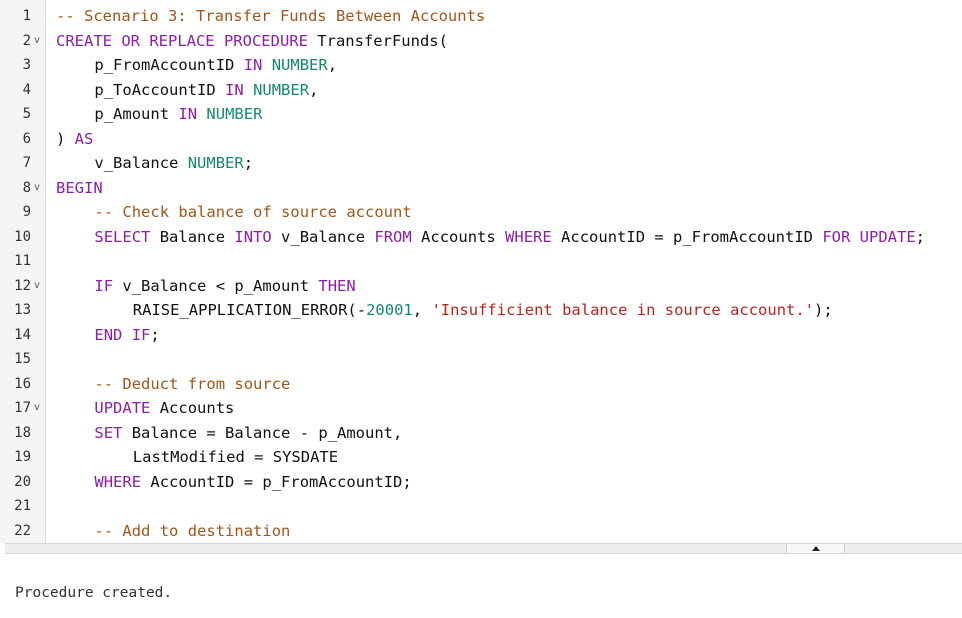 The height and width of the screenshot is (618, 962). What do you see at coordinates (483, 548) in the screenshot?
I see `panel-splitter` at bounding box center [483, 548].